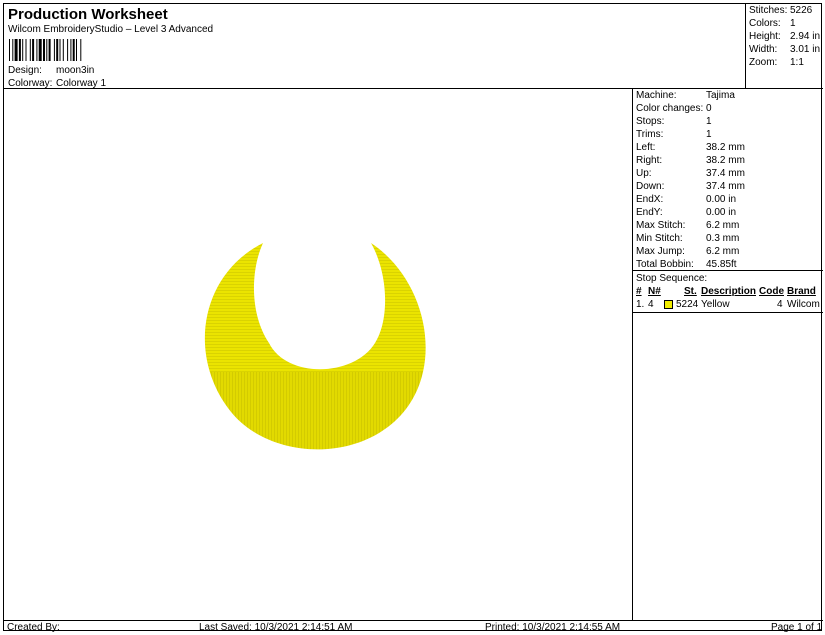  Describe the element at coordinates (650, 199) in the screenshot. I see `machine-info-label: EndX:` at that location.